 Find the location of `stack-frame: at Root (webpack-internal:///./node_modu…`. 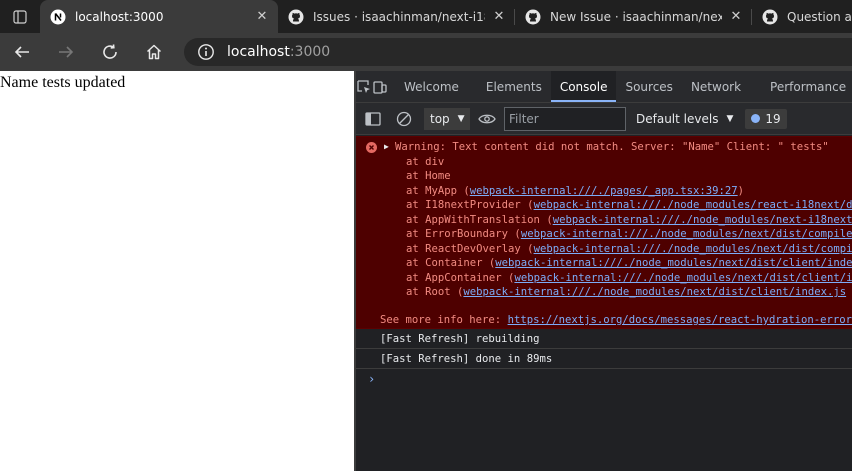

stack-frame: at Root (webpack-internal:///./node_modu… is located at coordinates (626, 292).